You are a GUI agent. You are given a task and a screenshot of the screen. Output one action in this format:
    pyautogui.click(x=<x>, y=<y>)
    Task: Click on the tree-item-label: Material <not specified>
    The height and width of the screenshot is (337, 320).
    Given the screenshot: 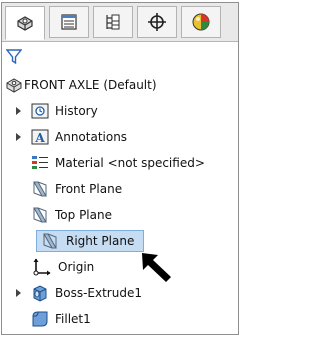 What is the action you would take?
    pyautogui.click(x=130, y=163)
    